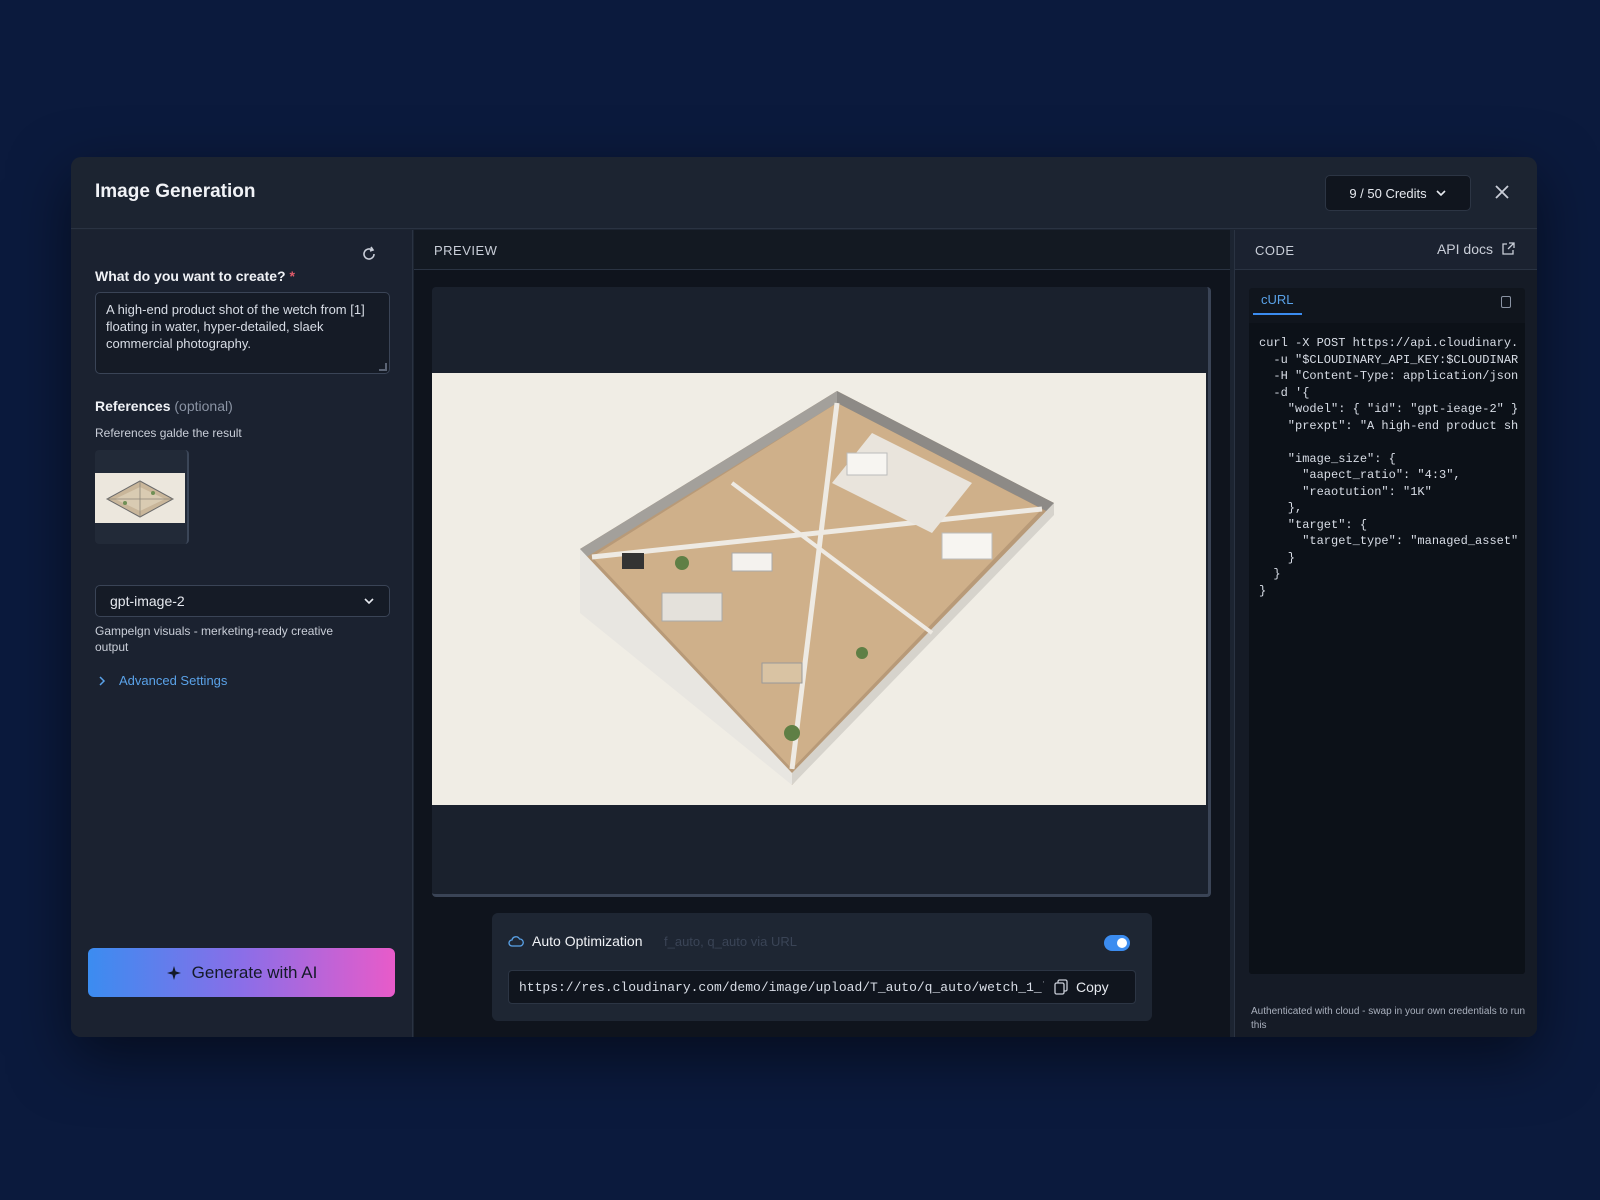 The width and height of the screenshot is (1600, 1200). What do you see at coordinates (242, 601) in the screenshot?
I see `model-select: gpt-image-2` at bounding box center [242, 601].